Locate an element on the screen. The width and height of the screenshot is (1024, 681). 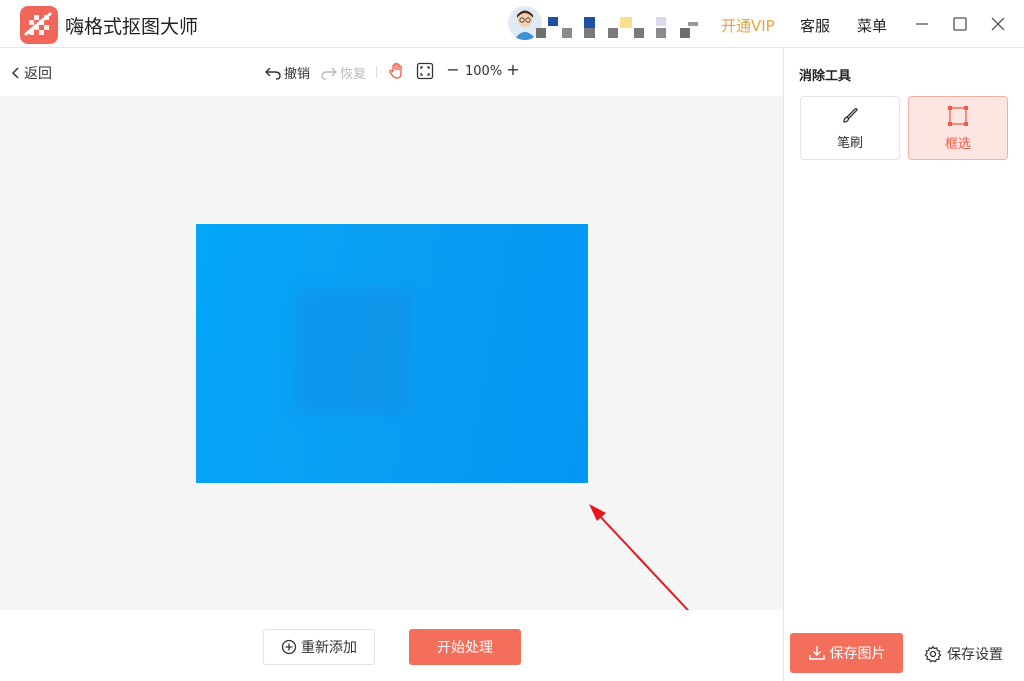
zoom-level: 100% is located at coordinates (484, 71).